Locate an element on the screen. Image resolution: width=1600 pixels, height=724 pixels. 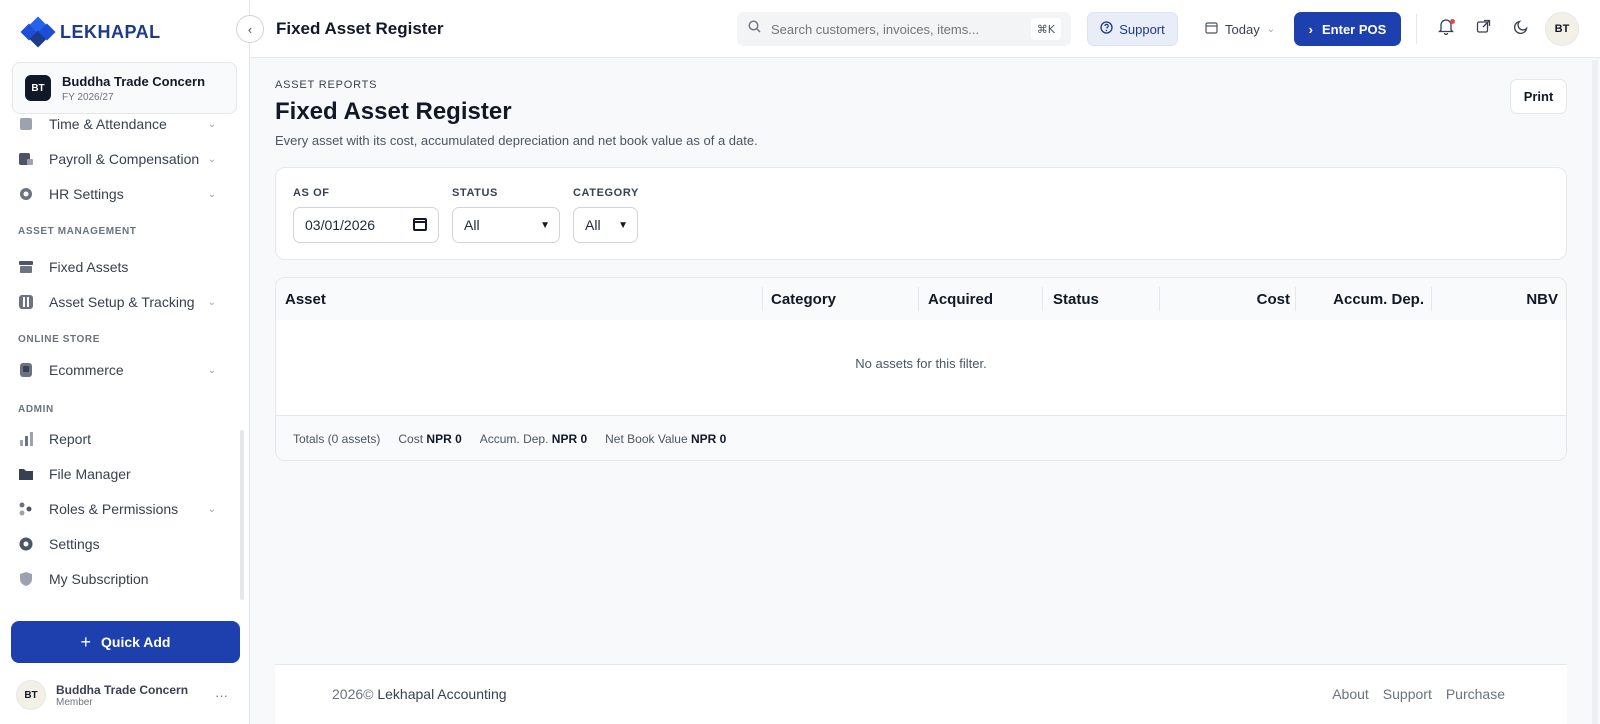
support-button: Support is located at coordinates (1132, 29).